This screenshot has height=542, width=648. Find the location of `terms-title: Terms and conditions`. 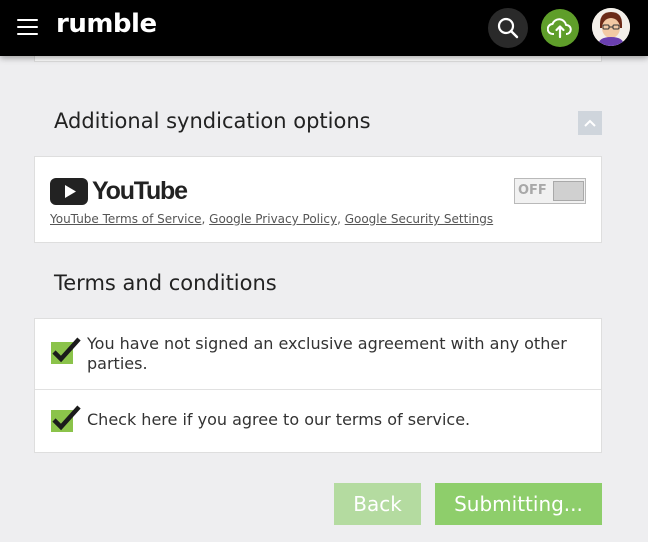

terms-title: Terms and conditions is located at coordinates (165, 283).